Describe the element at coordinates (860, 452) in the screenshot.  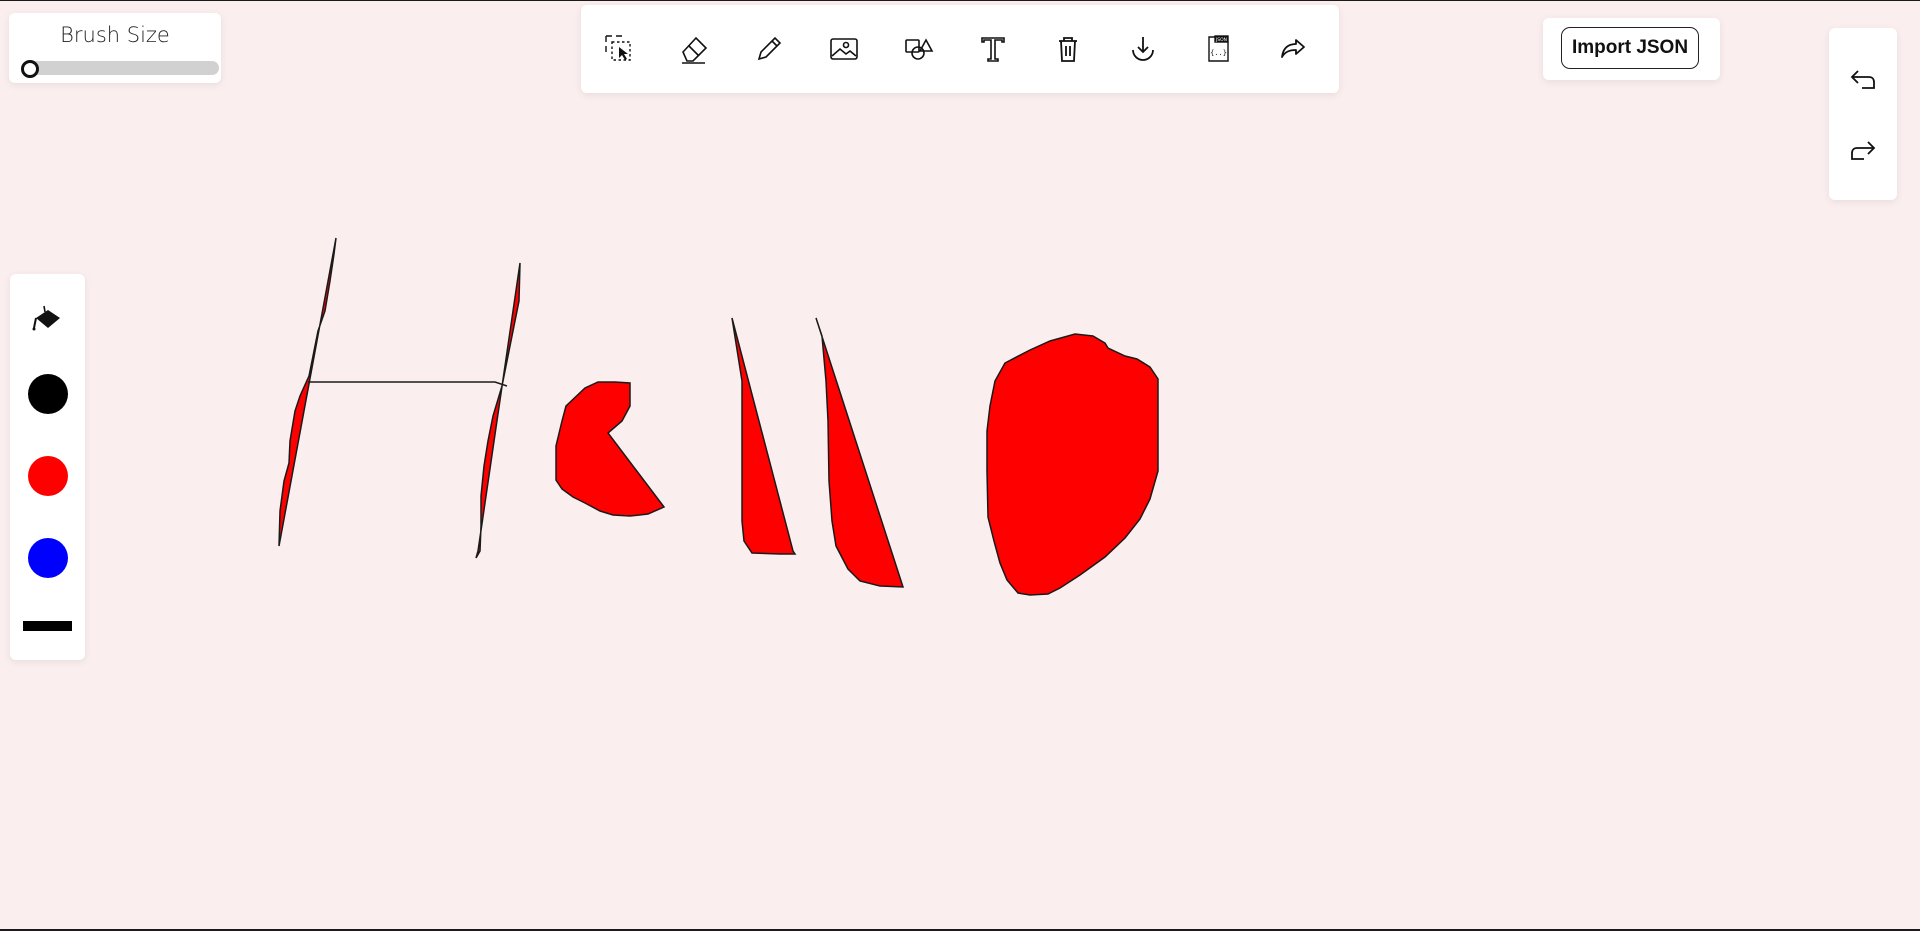
I see `stroke-l-second` at that location.